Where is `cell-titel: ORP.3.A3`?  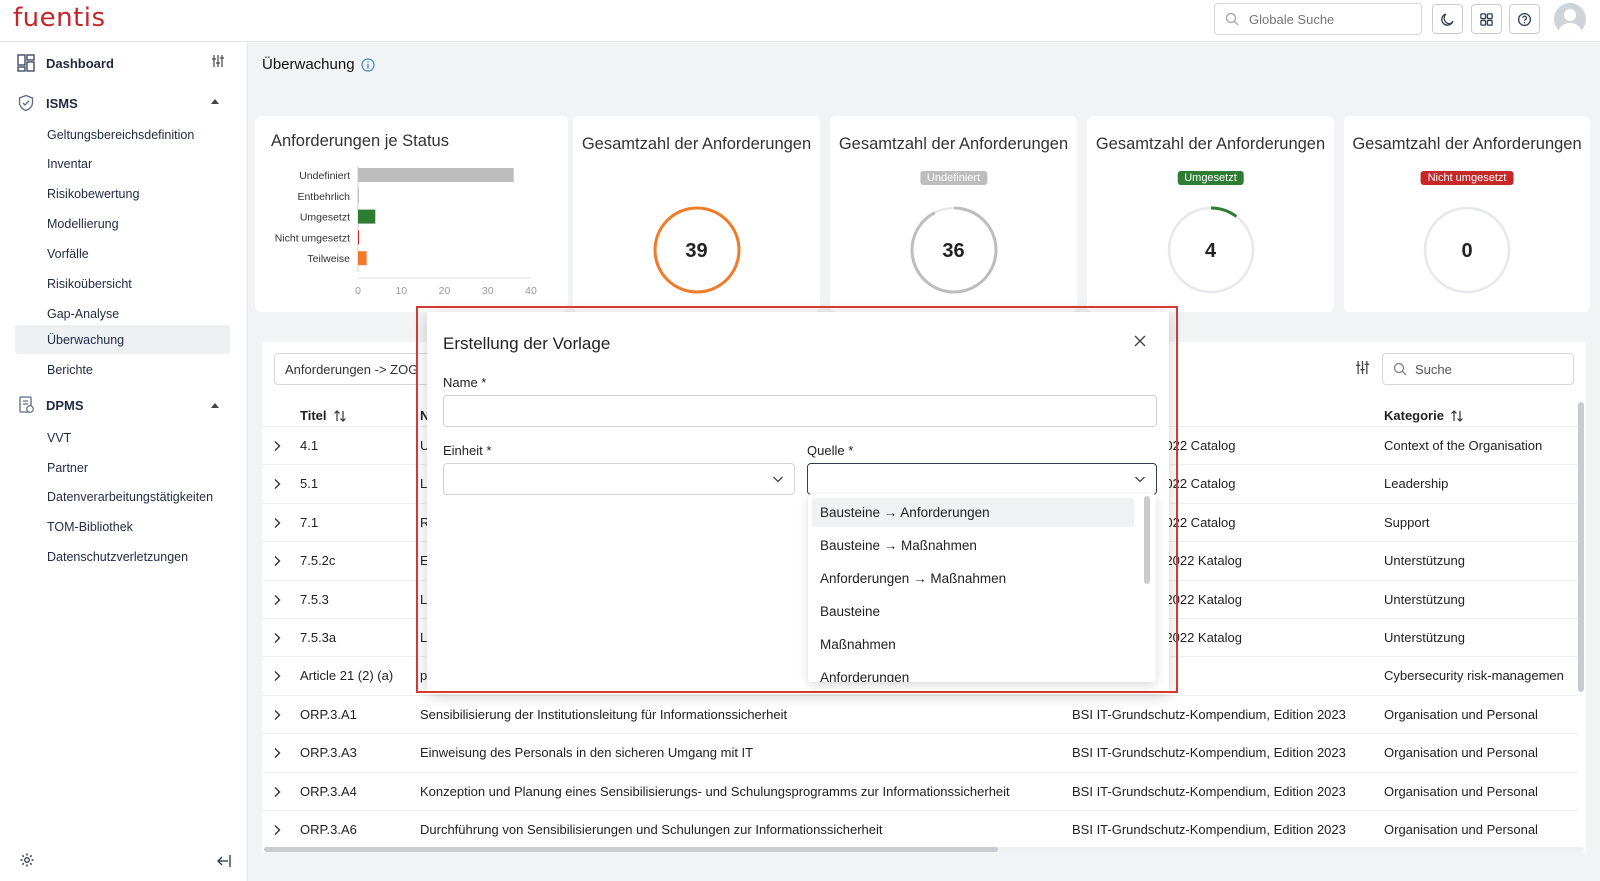
cell-titel: ORP.3.A3 is located at coordinates (328, 753).